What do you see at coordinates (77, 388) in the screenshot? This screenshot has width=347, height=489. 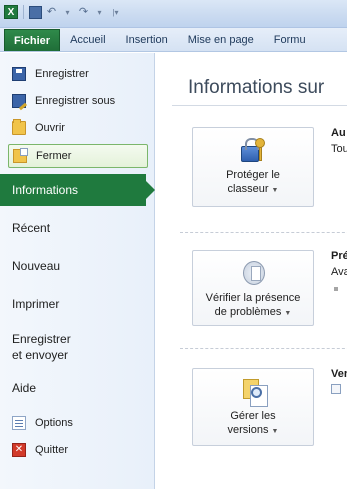 I see `nav-aide: Aide` at bounding box center [77, 388].